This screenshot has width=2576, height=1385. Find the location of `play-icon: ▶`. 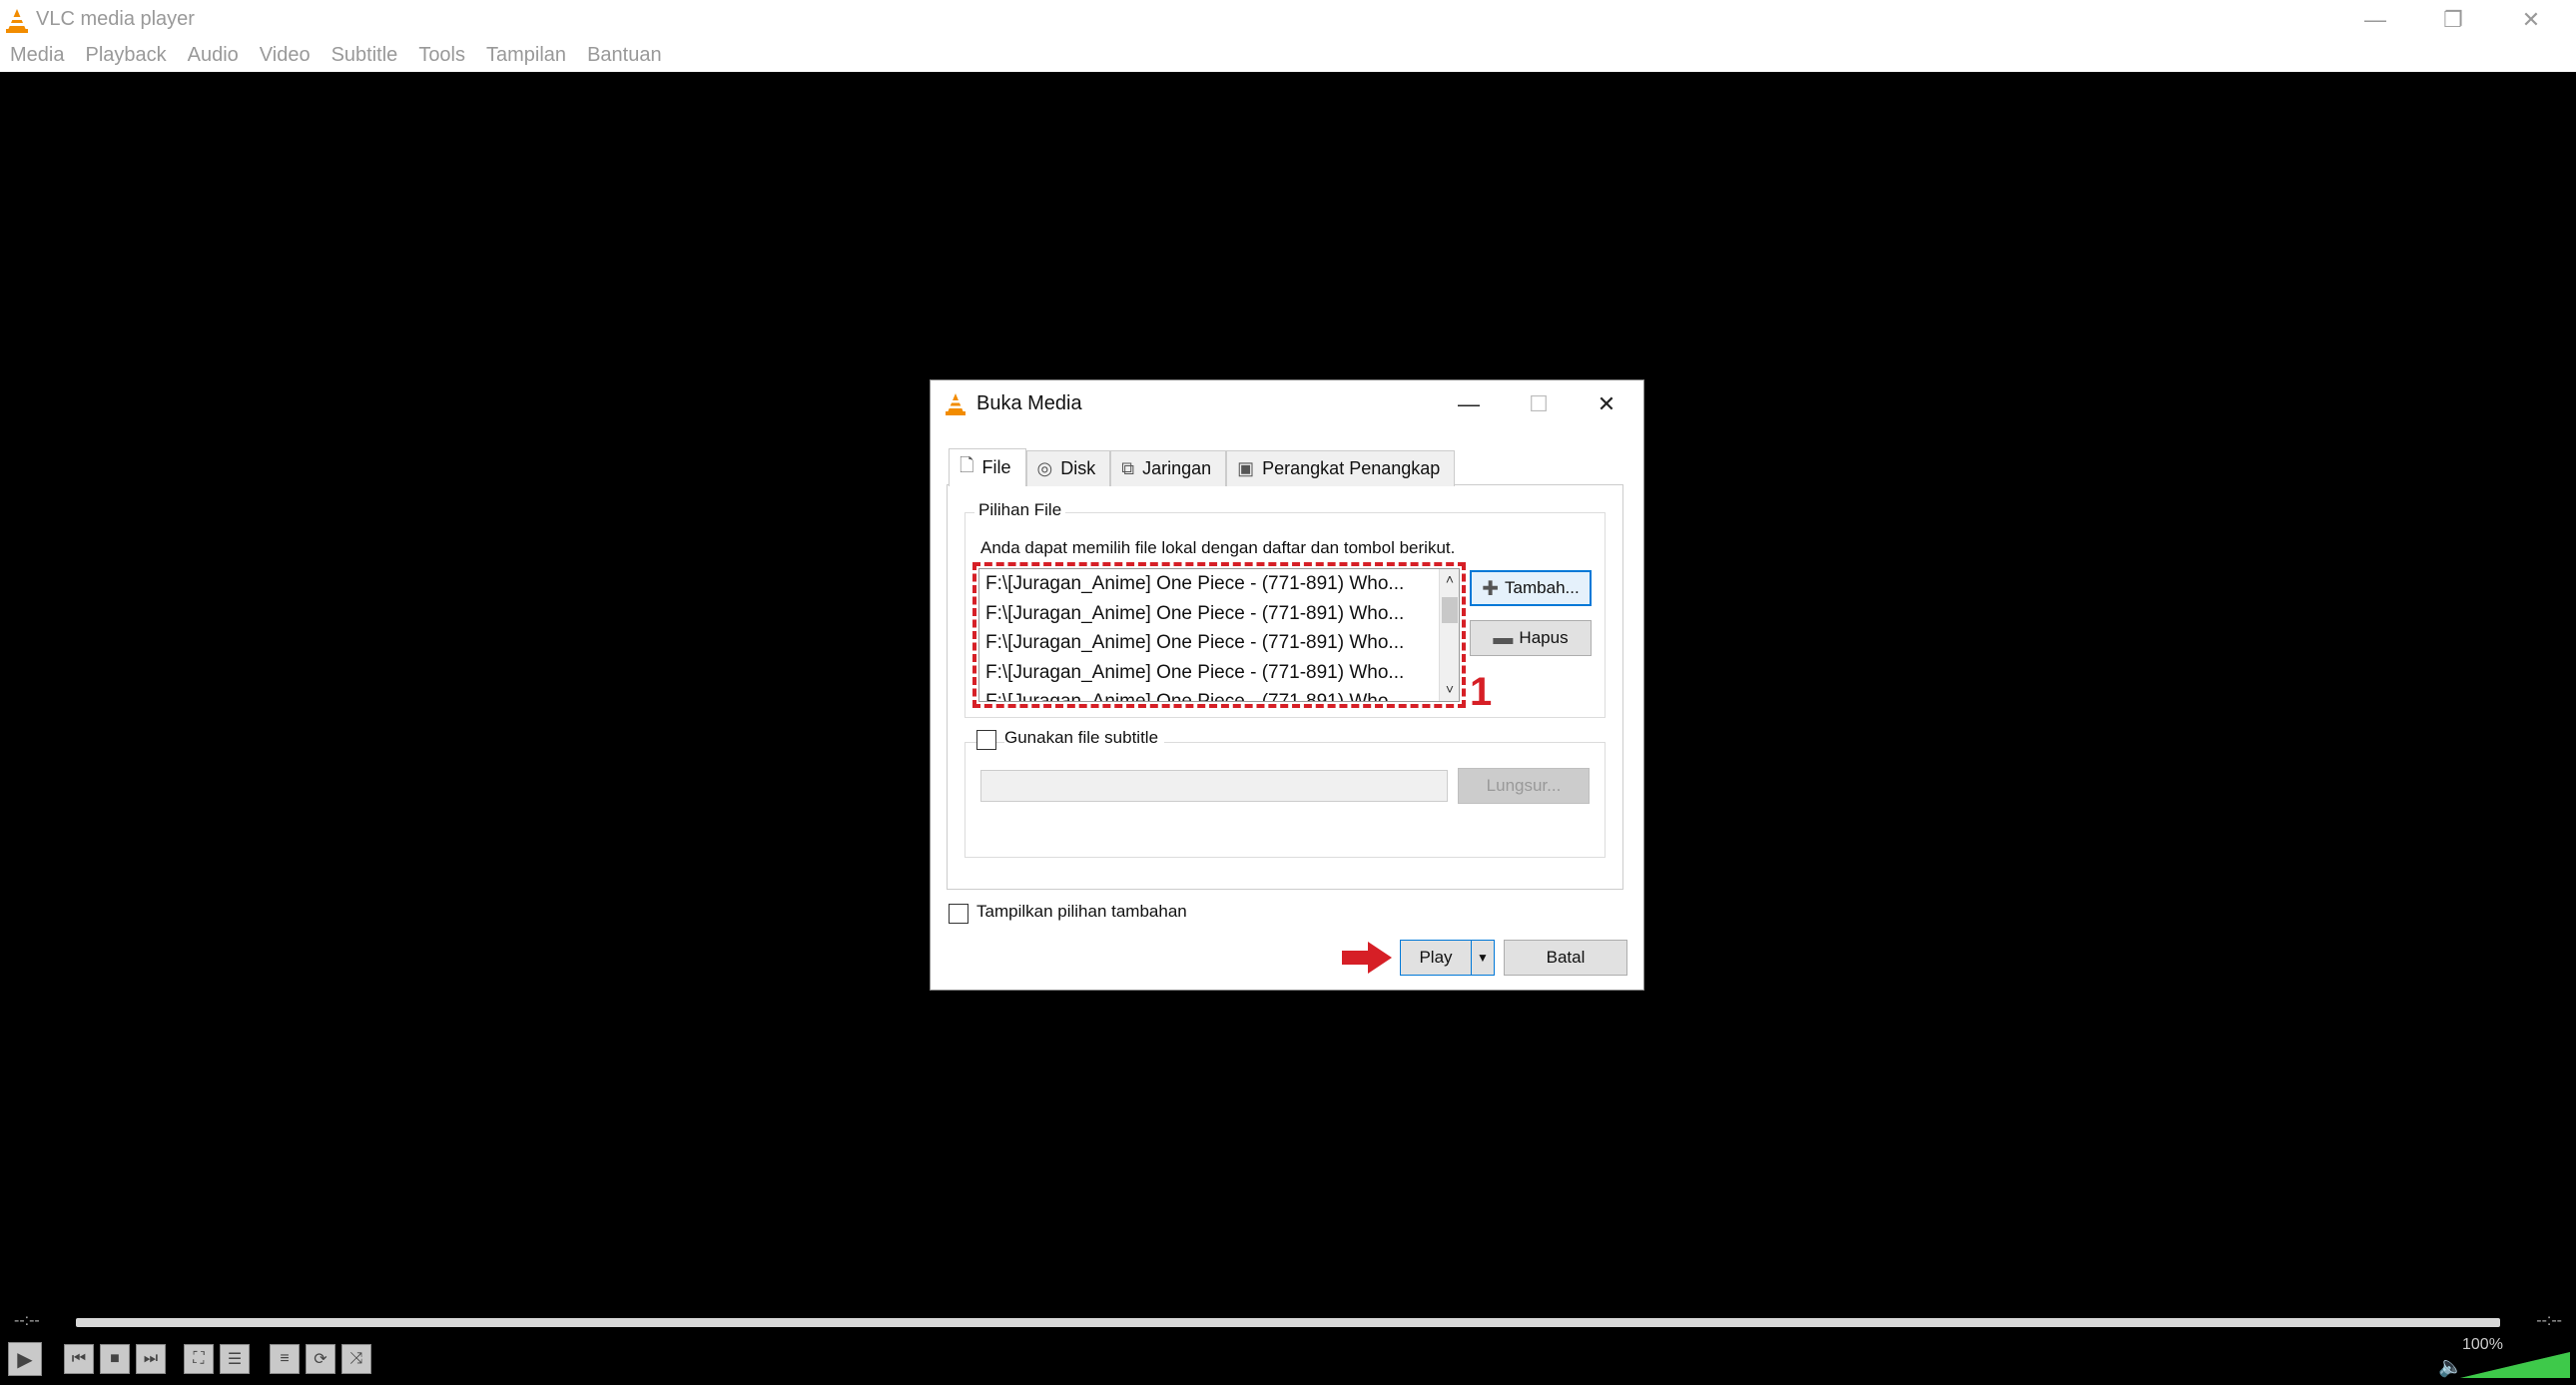

play-icon: ▶ is located at coordinates (25, 1359).